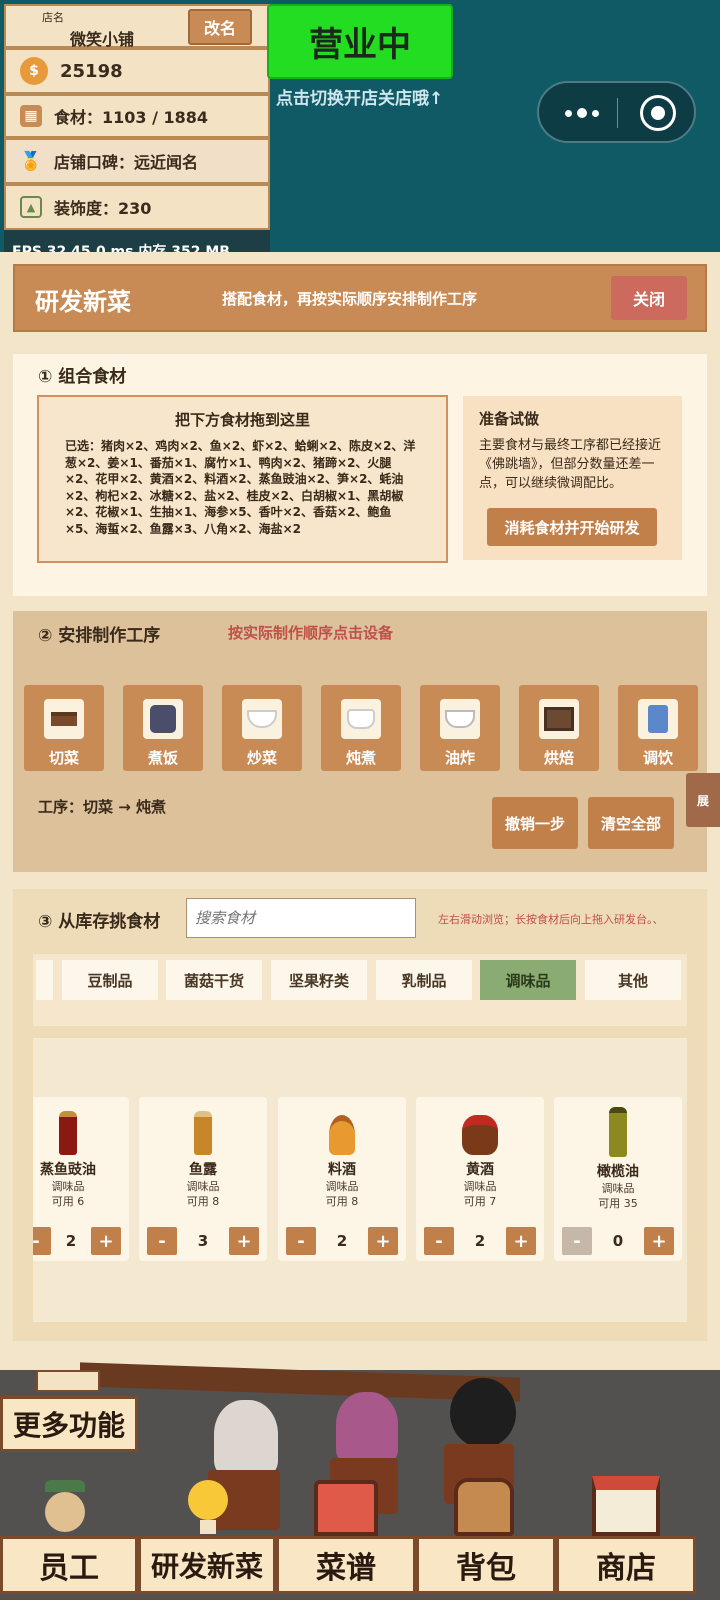  I want to click on more-icon, so click(582, 113).